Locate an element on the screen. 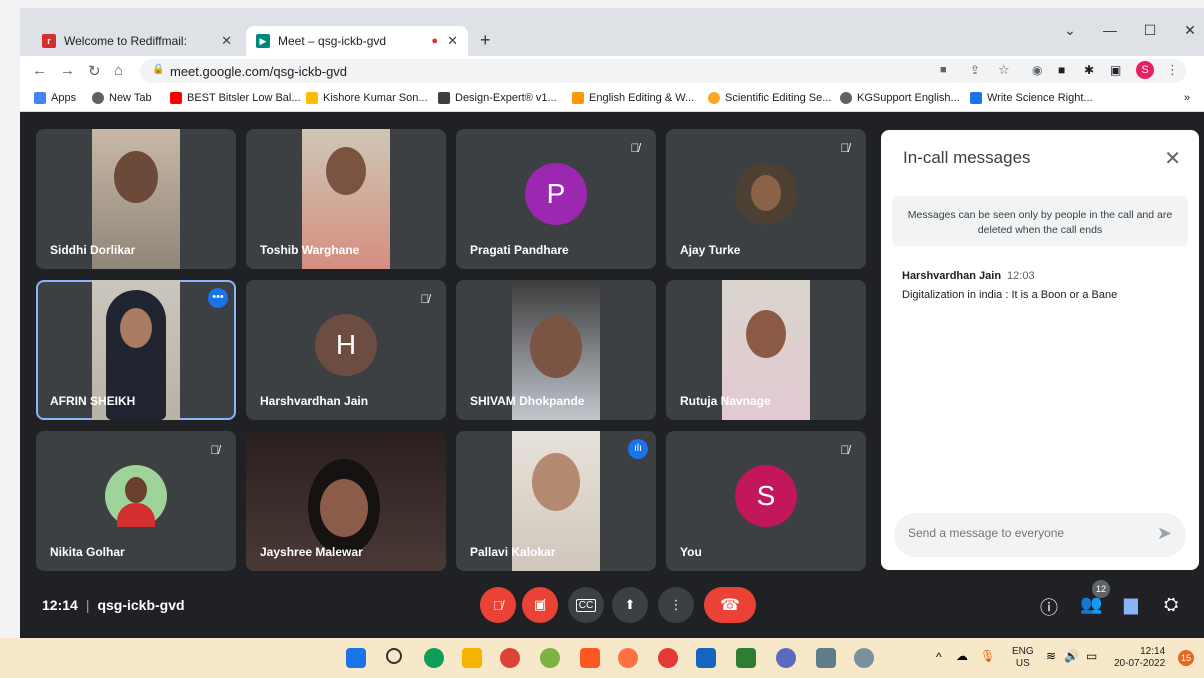 The width and height of the screenshot is (1204, 678). meet-icon: ▶ is located at coordinates (263, 41).